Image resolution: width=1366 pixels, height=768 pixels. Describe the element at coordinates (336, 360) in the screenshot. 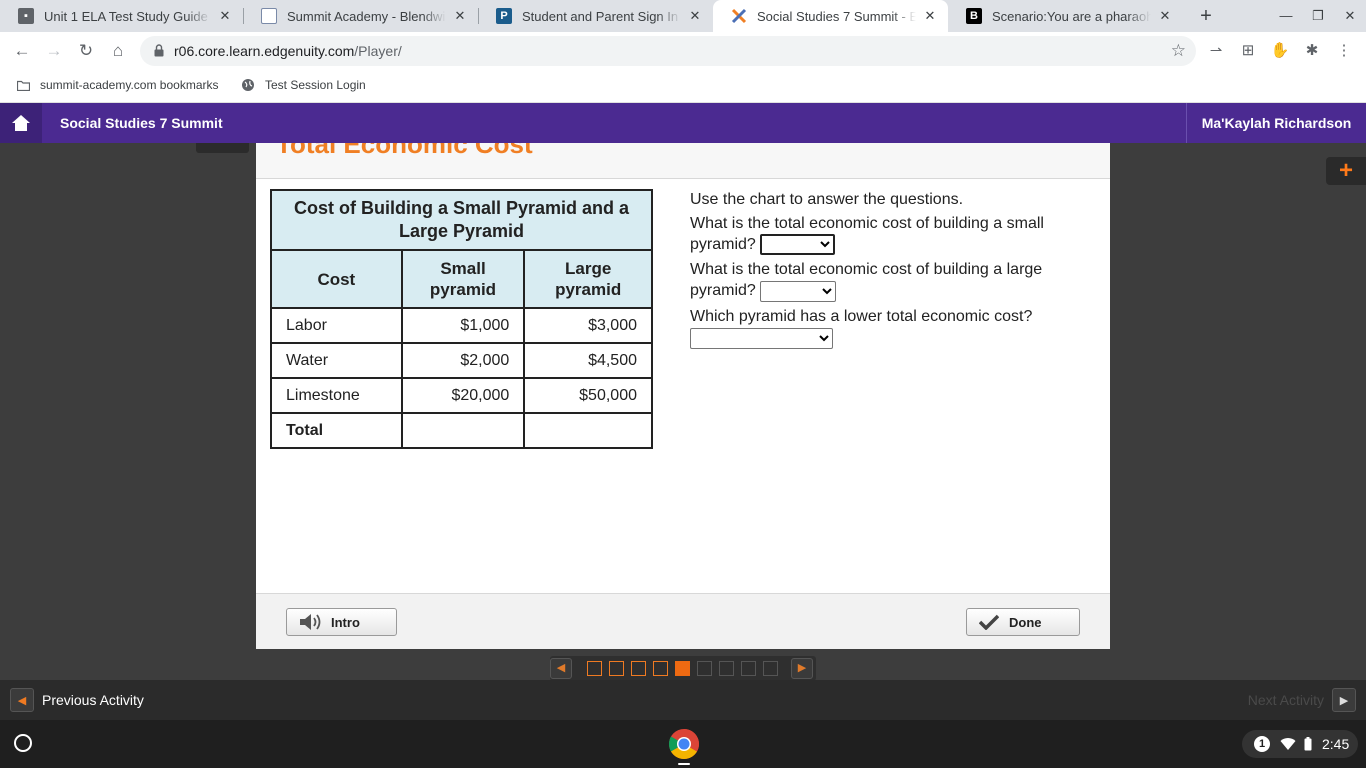

I see `row-label: Water` at that location.